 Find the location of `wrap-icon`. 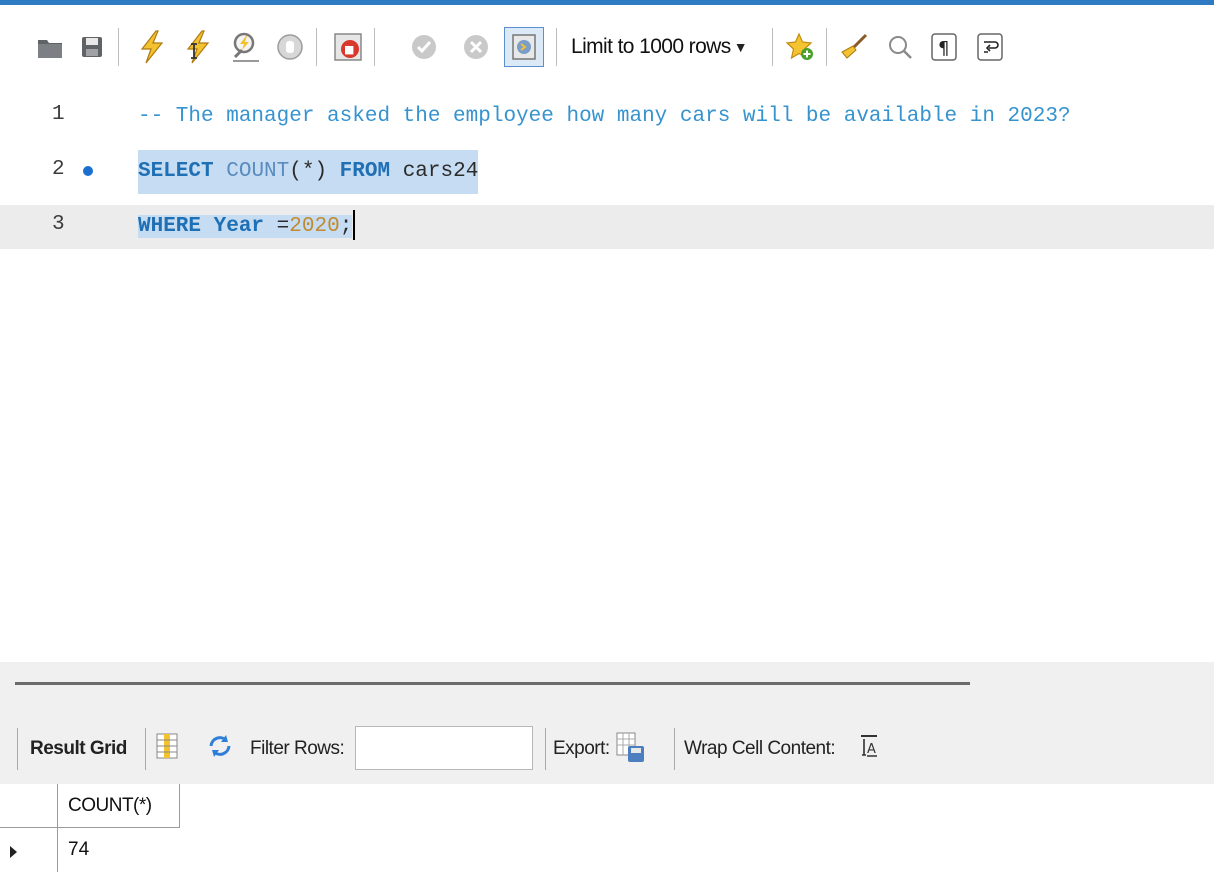

wrap-icon is located at coordinates (990, 47).